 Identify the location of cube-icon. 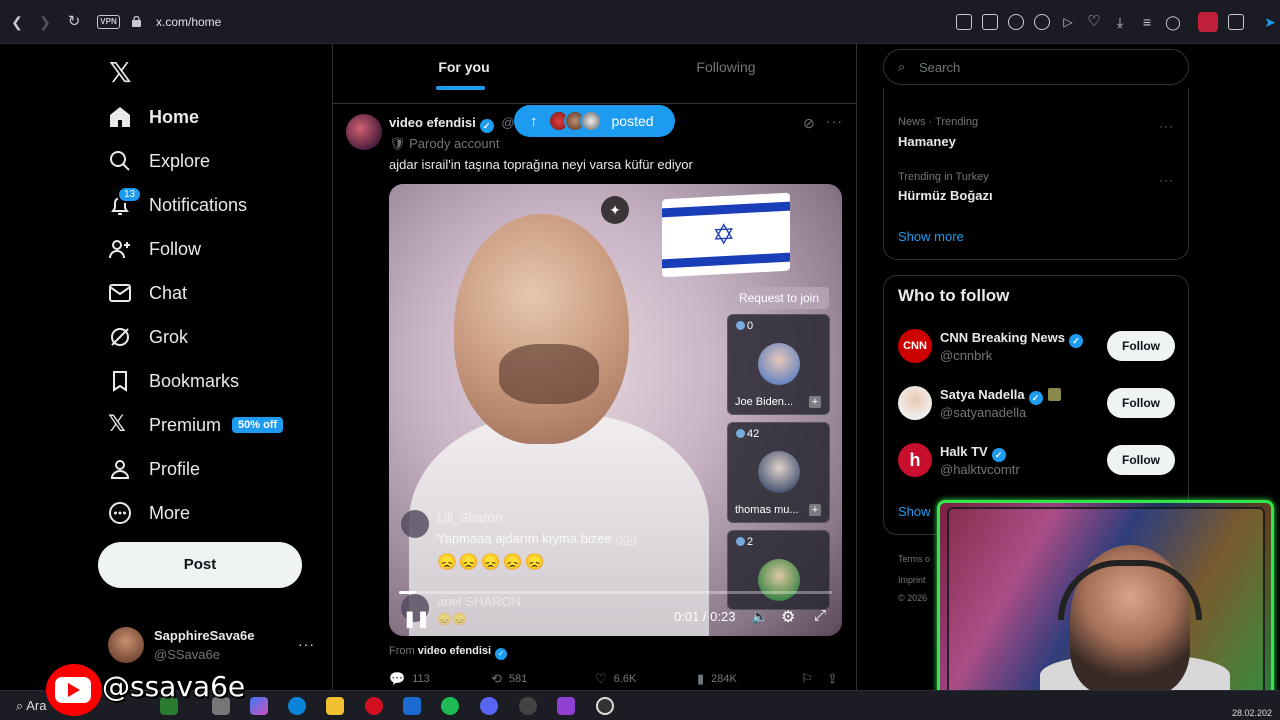
(1236, 22).